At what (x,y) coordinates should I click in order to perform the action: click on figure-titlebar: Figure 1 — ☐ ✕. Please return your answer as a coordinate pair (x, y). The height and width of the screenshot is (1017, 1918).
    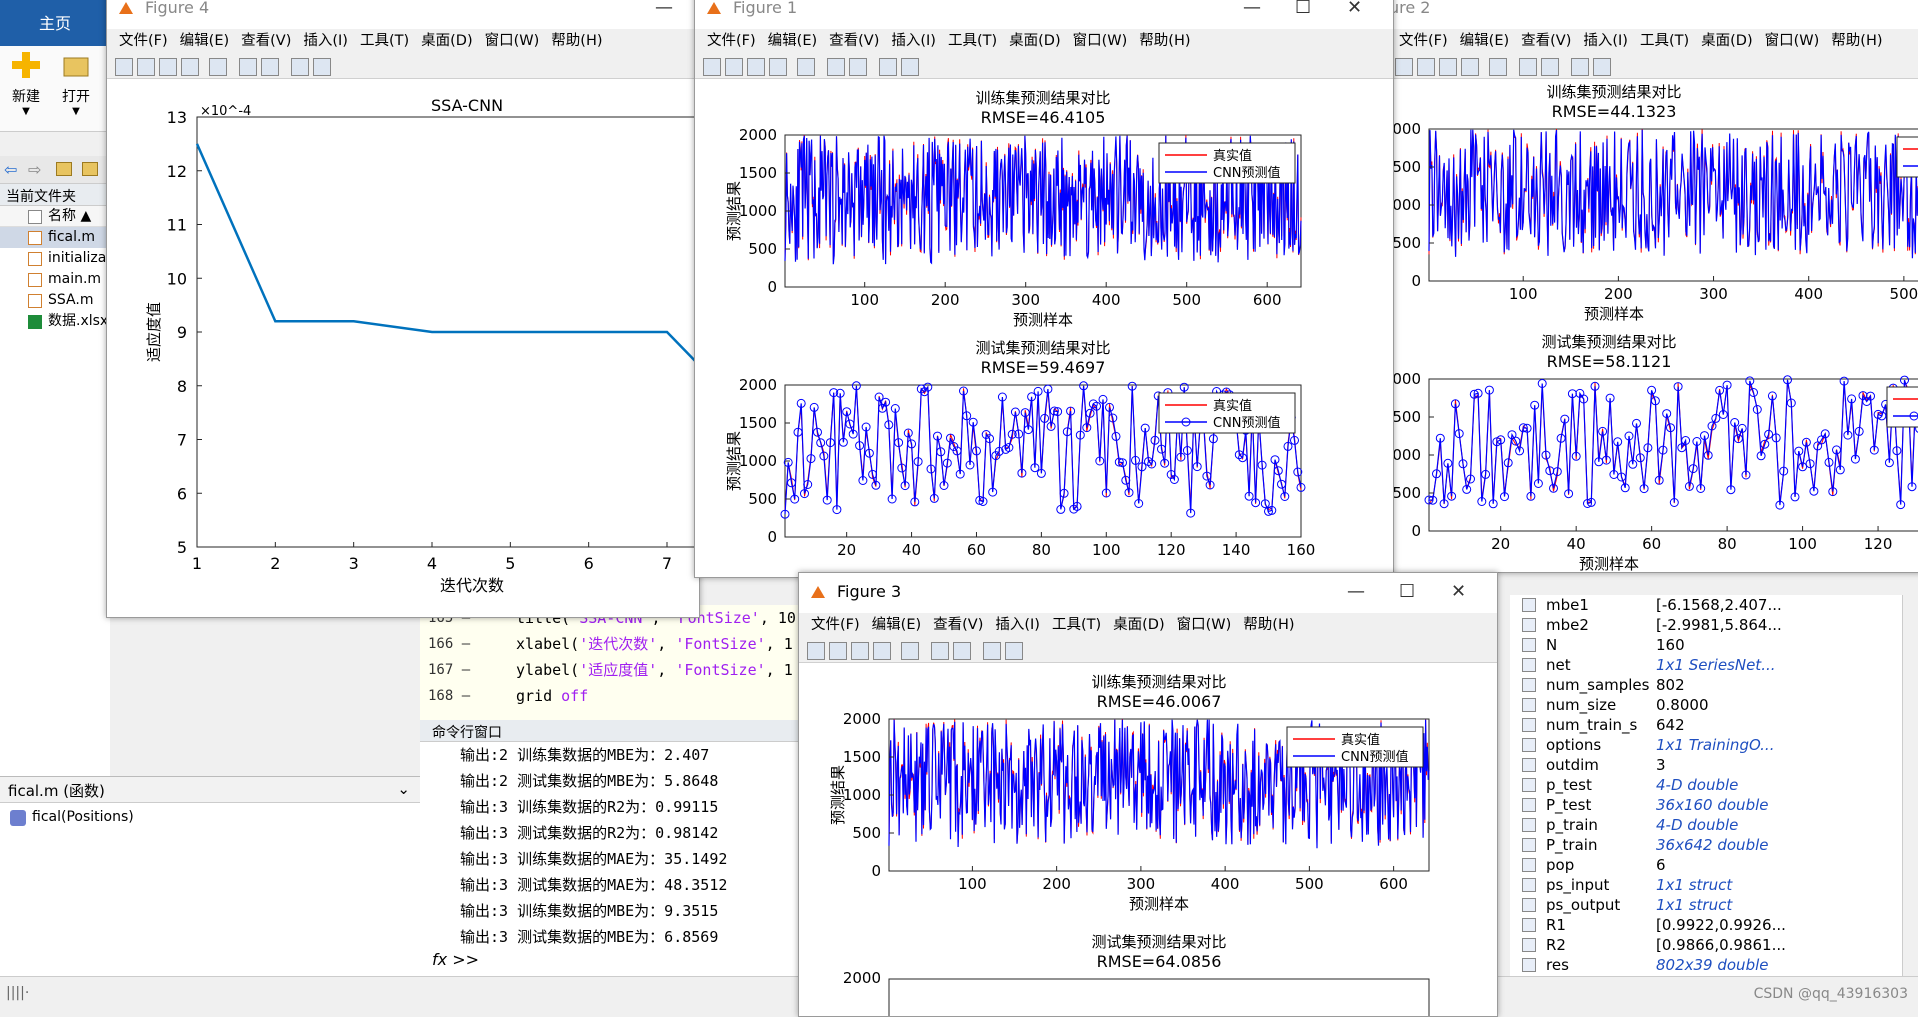
    Looking at the image, I should click on (1044, 14).